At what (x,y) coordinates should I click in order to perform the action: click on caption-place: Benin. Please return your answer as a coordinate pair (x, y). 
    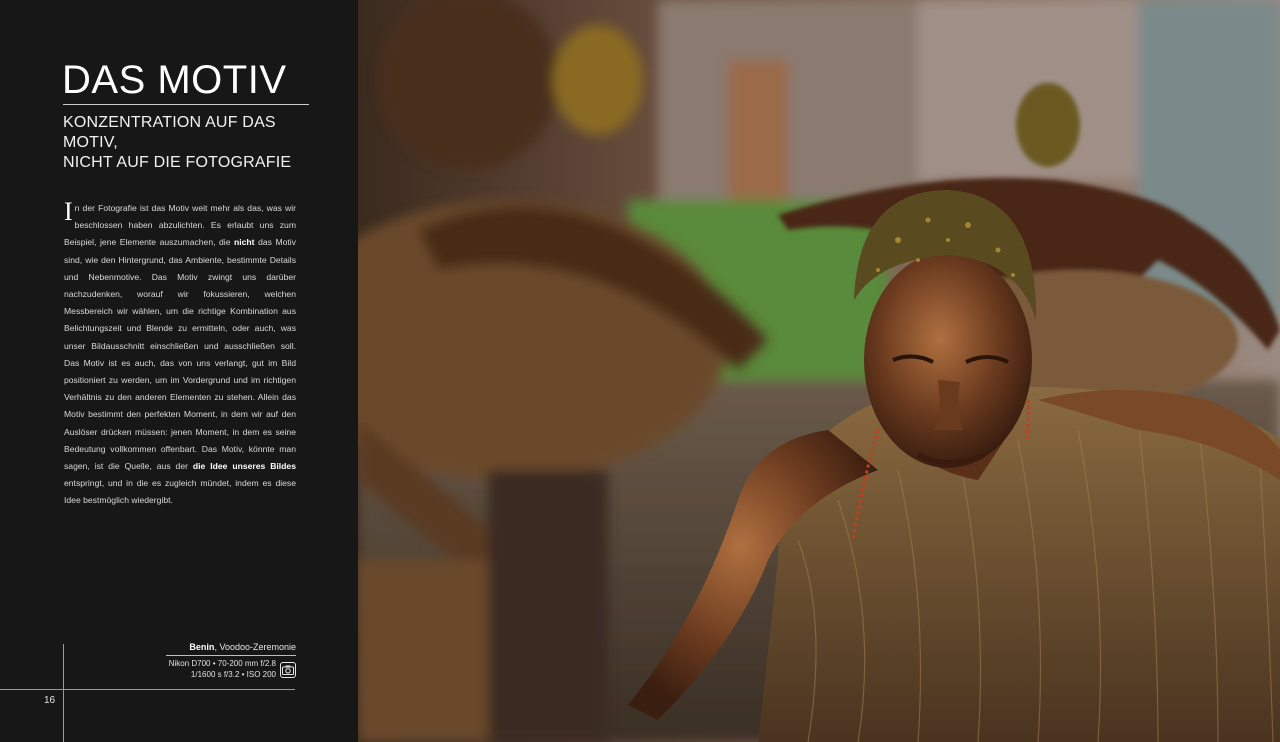
    Looking at the image, I should click on (202, 647).